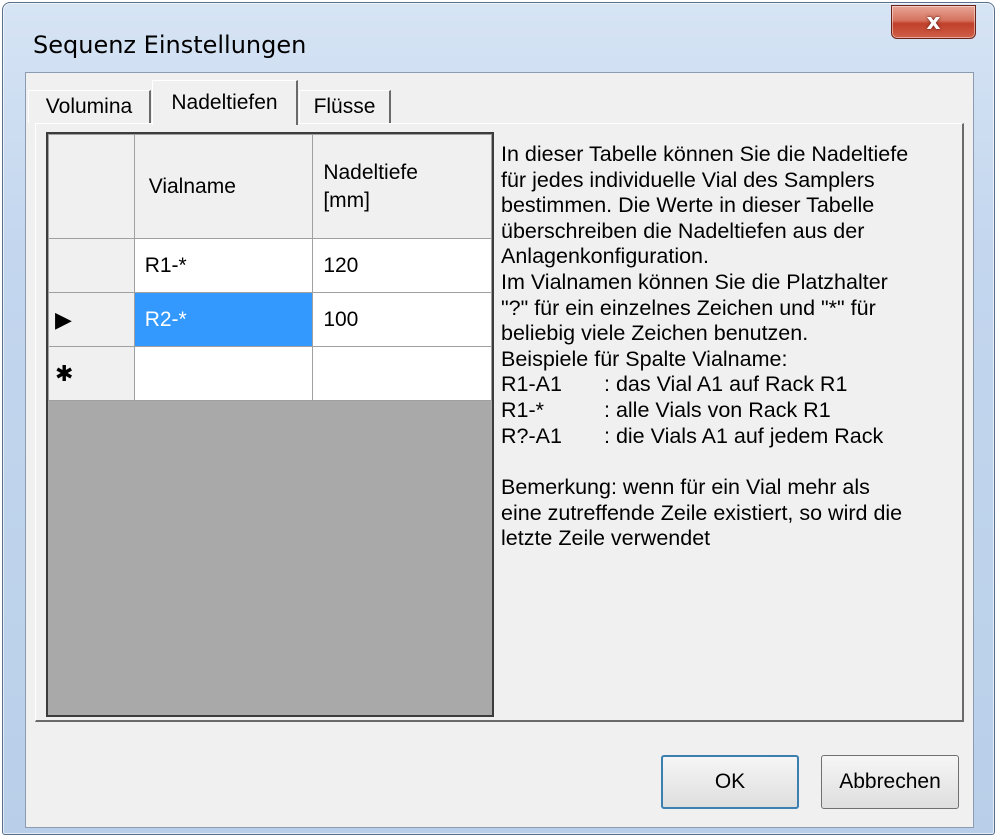 The height and width of the screenshot is (837, 997). Describe the element at coordinates (685, 487) in the screenshot. I see `remark-line: Bemerkung: wenn für ein Vial mehr als` at that location.